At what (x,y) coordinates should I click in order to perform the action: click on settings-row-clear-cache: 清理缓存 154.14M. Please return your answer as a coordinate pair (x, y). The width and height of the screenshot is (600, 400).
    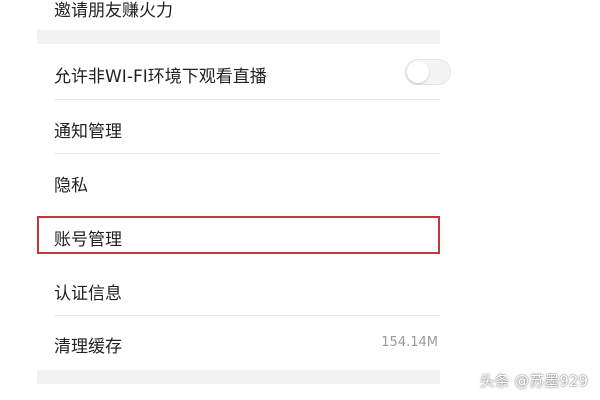
    Looking at the image, I should click on (238, 343).